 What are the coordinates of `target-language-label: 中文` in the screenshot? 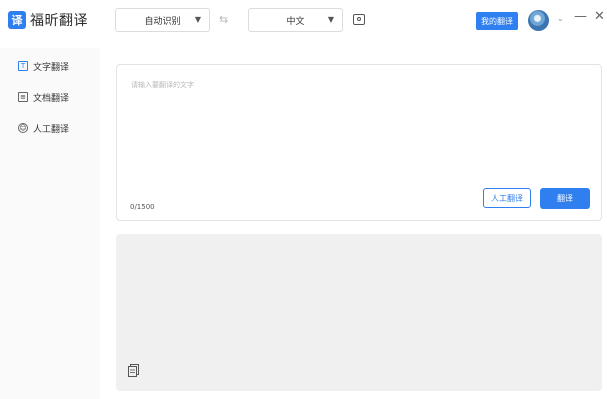 It's located at (295, 21).